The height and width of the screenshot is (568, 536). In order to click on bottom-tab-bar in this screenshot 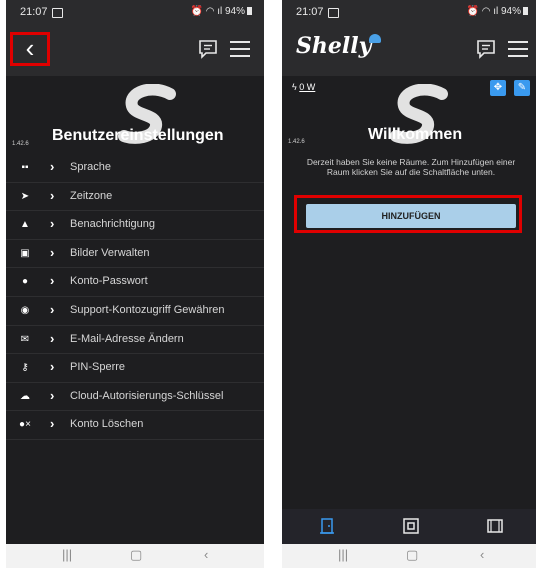, I will do `click(409, 526)`.